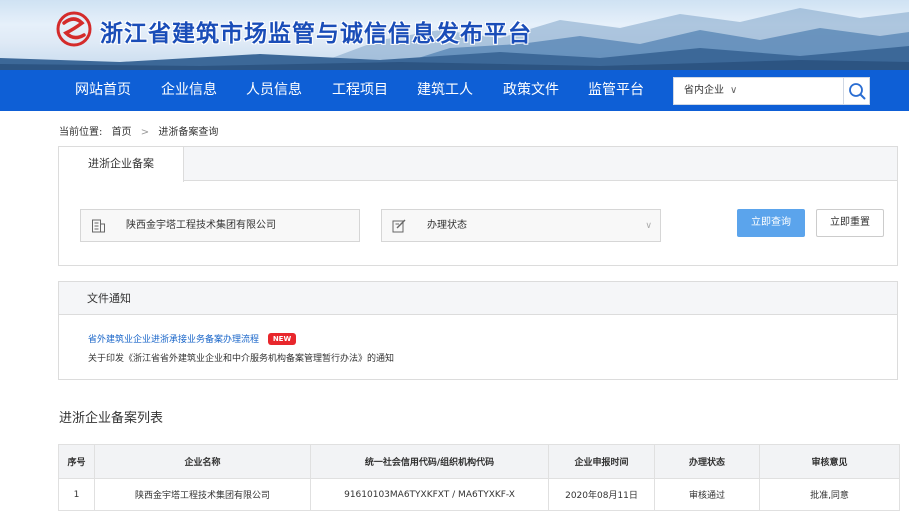 The image size is (909, 520). What do you see at coordinates (202, 461) in the screenshot?
I see `col-header-company: 企业名称` at bounding box center [202, 461].